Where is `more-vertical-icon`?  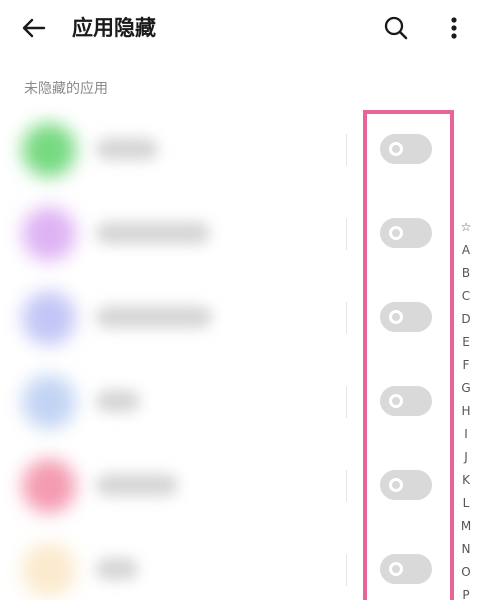 more-vertical-icon is located at coordinates (454, 28).